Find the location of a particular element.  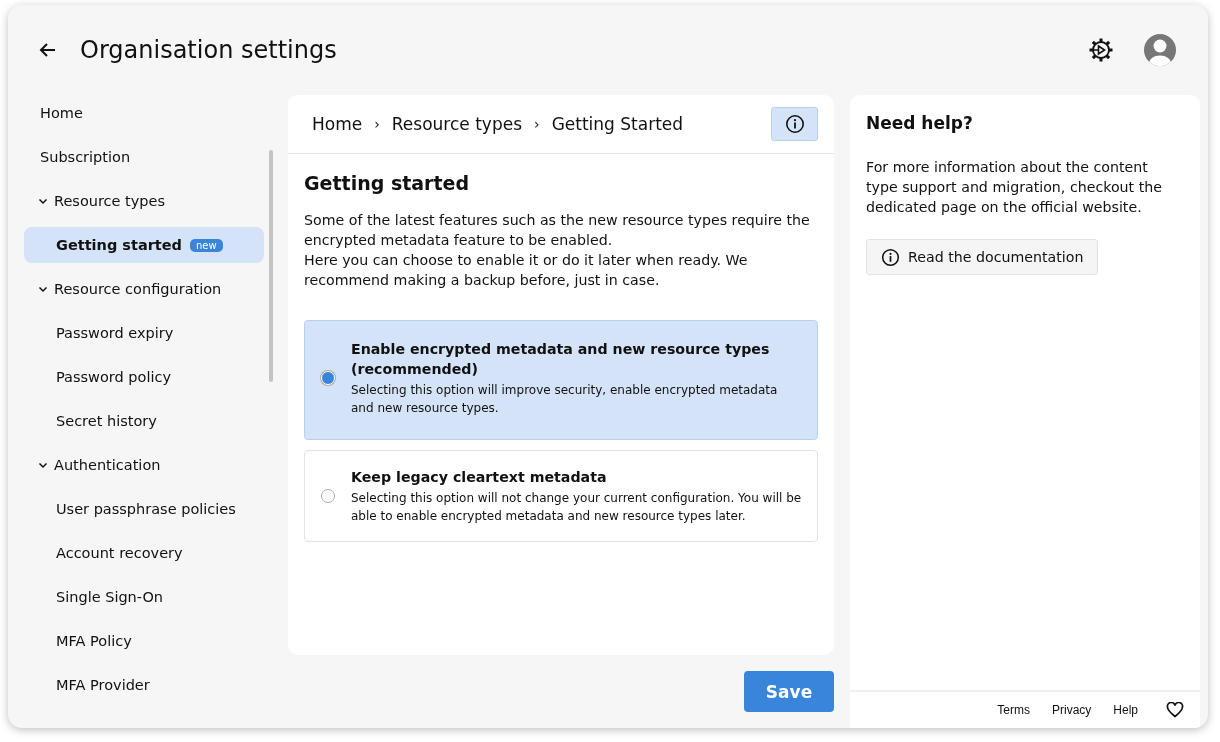

breadcrumb-link: Resource types is located at coordinates (456, 124).